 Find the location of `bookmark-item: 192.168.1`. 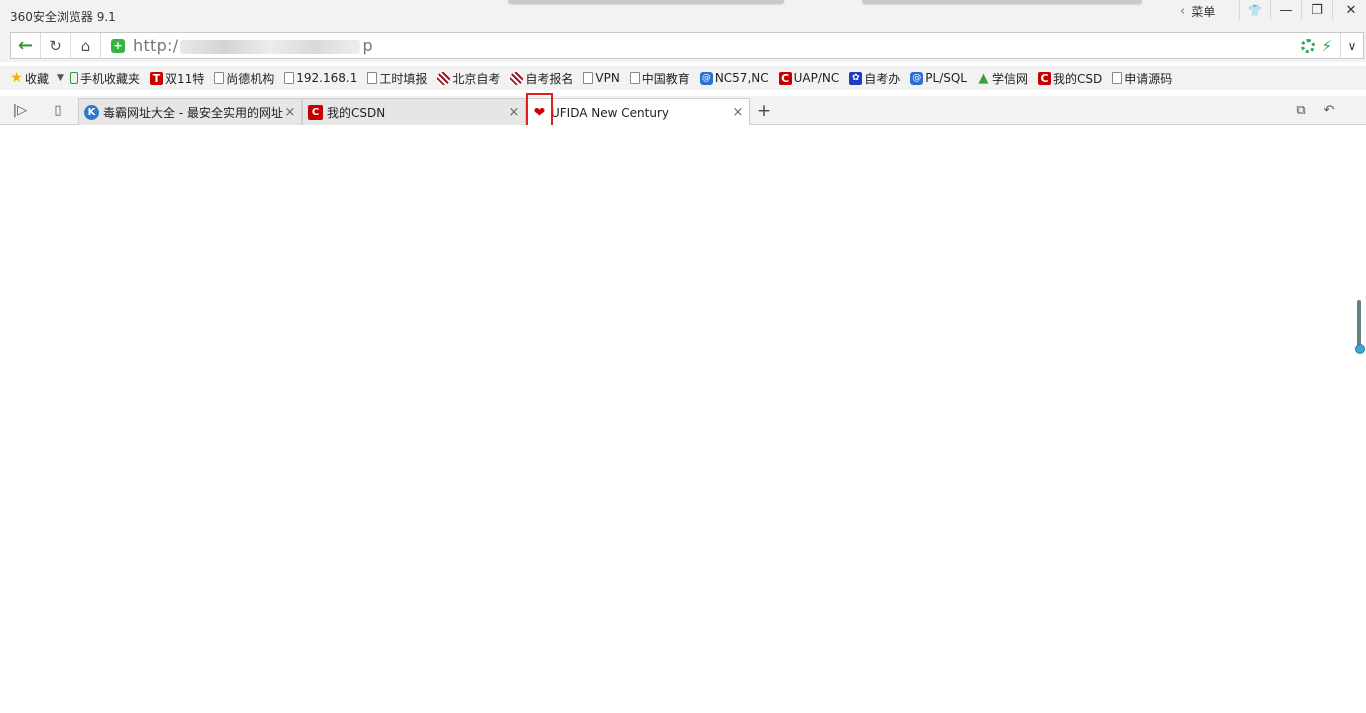

bookmark-item: 192.168.1 is located at coordinates (320, 78).